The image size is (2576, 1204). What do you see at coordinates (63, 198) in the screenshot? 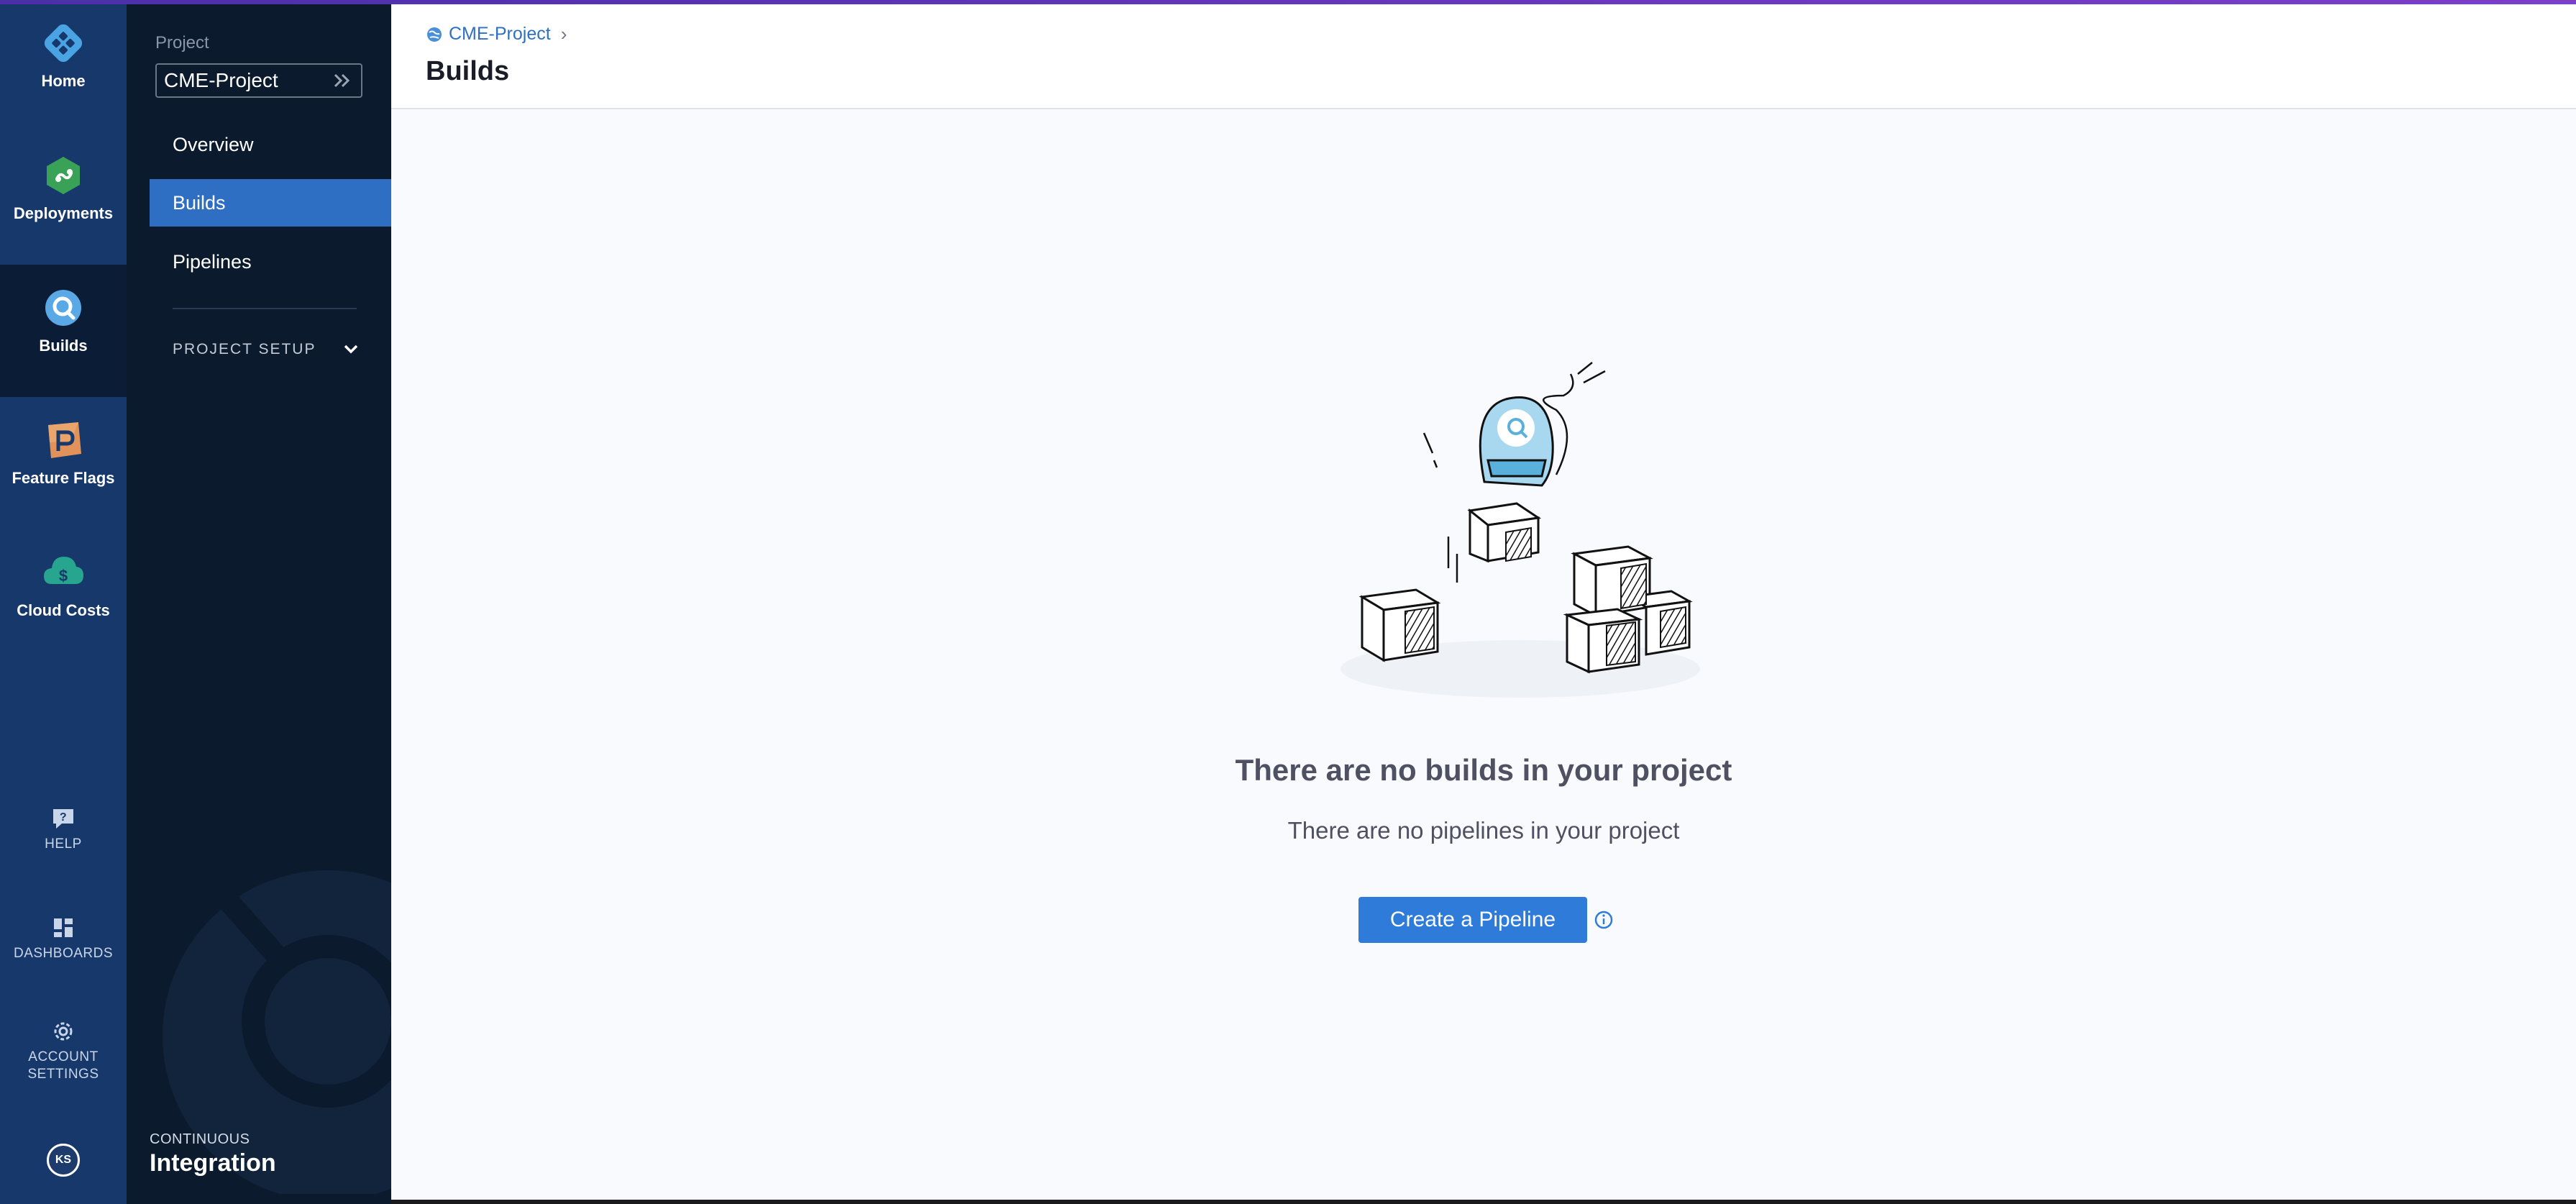
I see `rail-item-deployments: Deployments` at bounding box center [63, 198].